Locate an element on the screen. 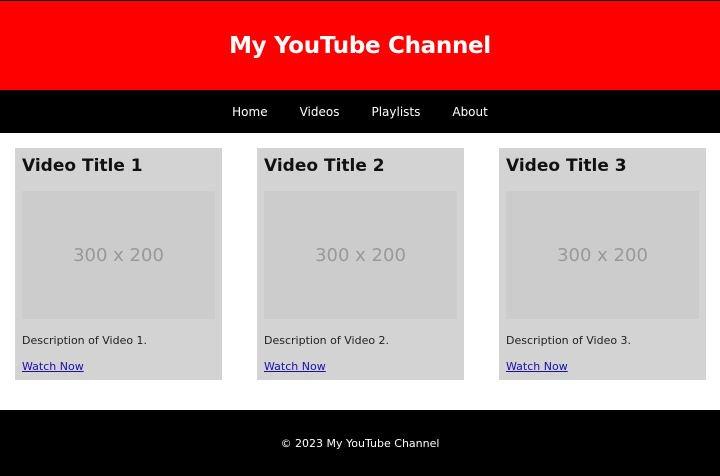  video-title: Video Title 1 is located at coordinates (82, 166).